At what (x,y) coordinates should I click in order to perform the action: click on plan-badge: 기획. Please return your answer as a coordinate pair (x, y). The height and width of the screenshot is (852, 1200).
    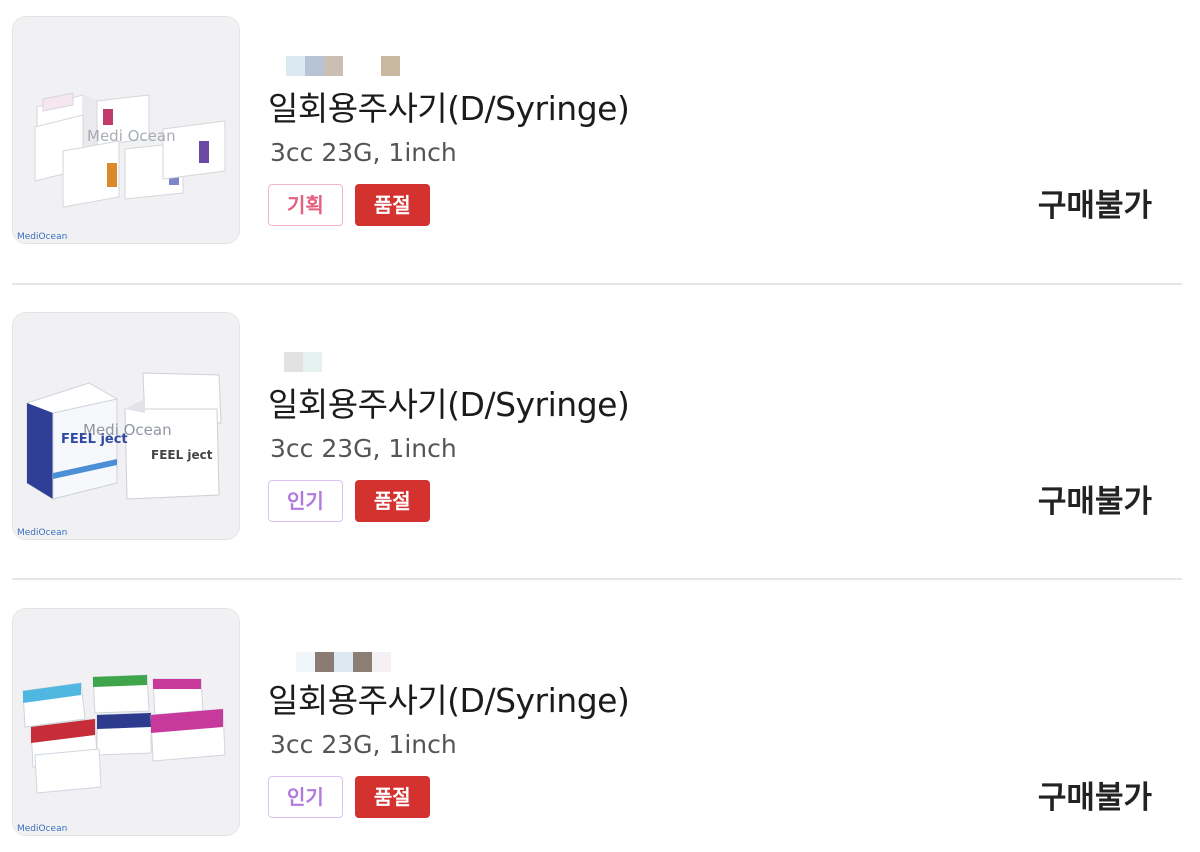
    Looking at the image, I should click on (305, 205).